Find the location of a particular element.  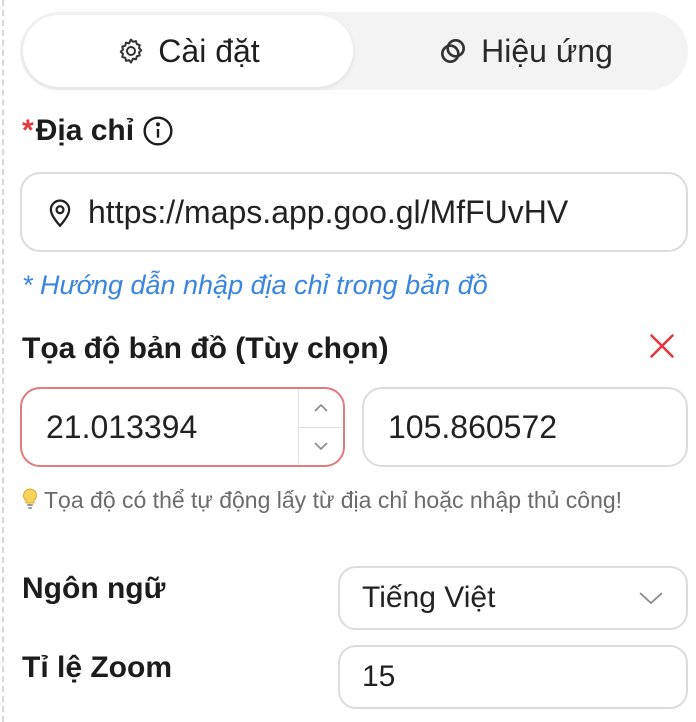

latitude-stepper is located at coordinates (320, 427).